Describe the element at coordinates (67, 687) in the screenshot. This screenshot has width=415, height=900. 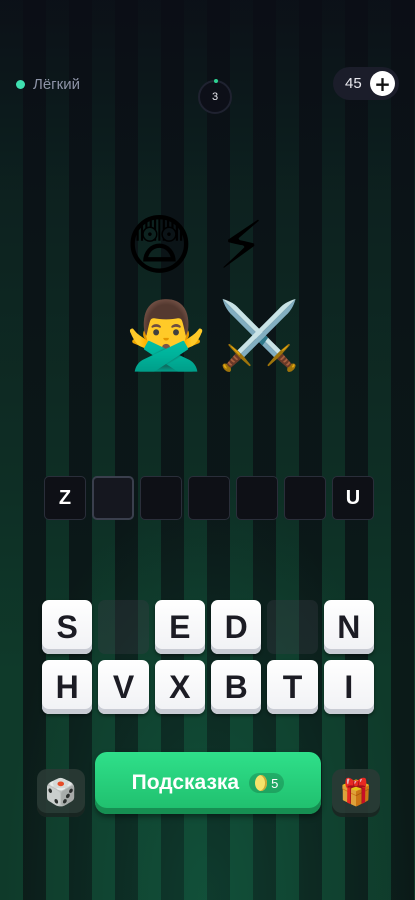
I see `letter-tile: H` at that location.